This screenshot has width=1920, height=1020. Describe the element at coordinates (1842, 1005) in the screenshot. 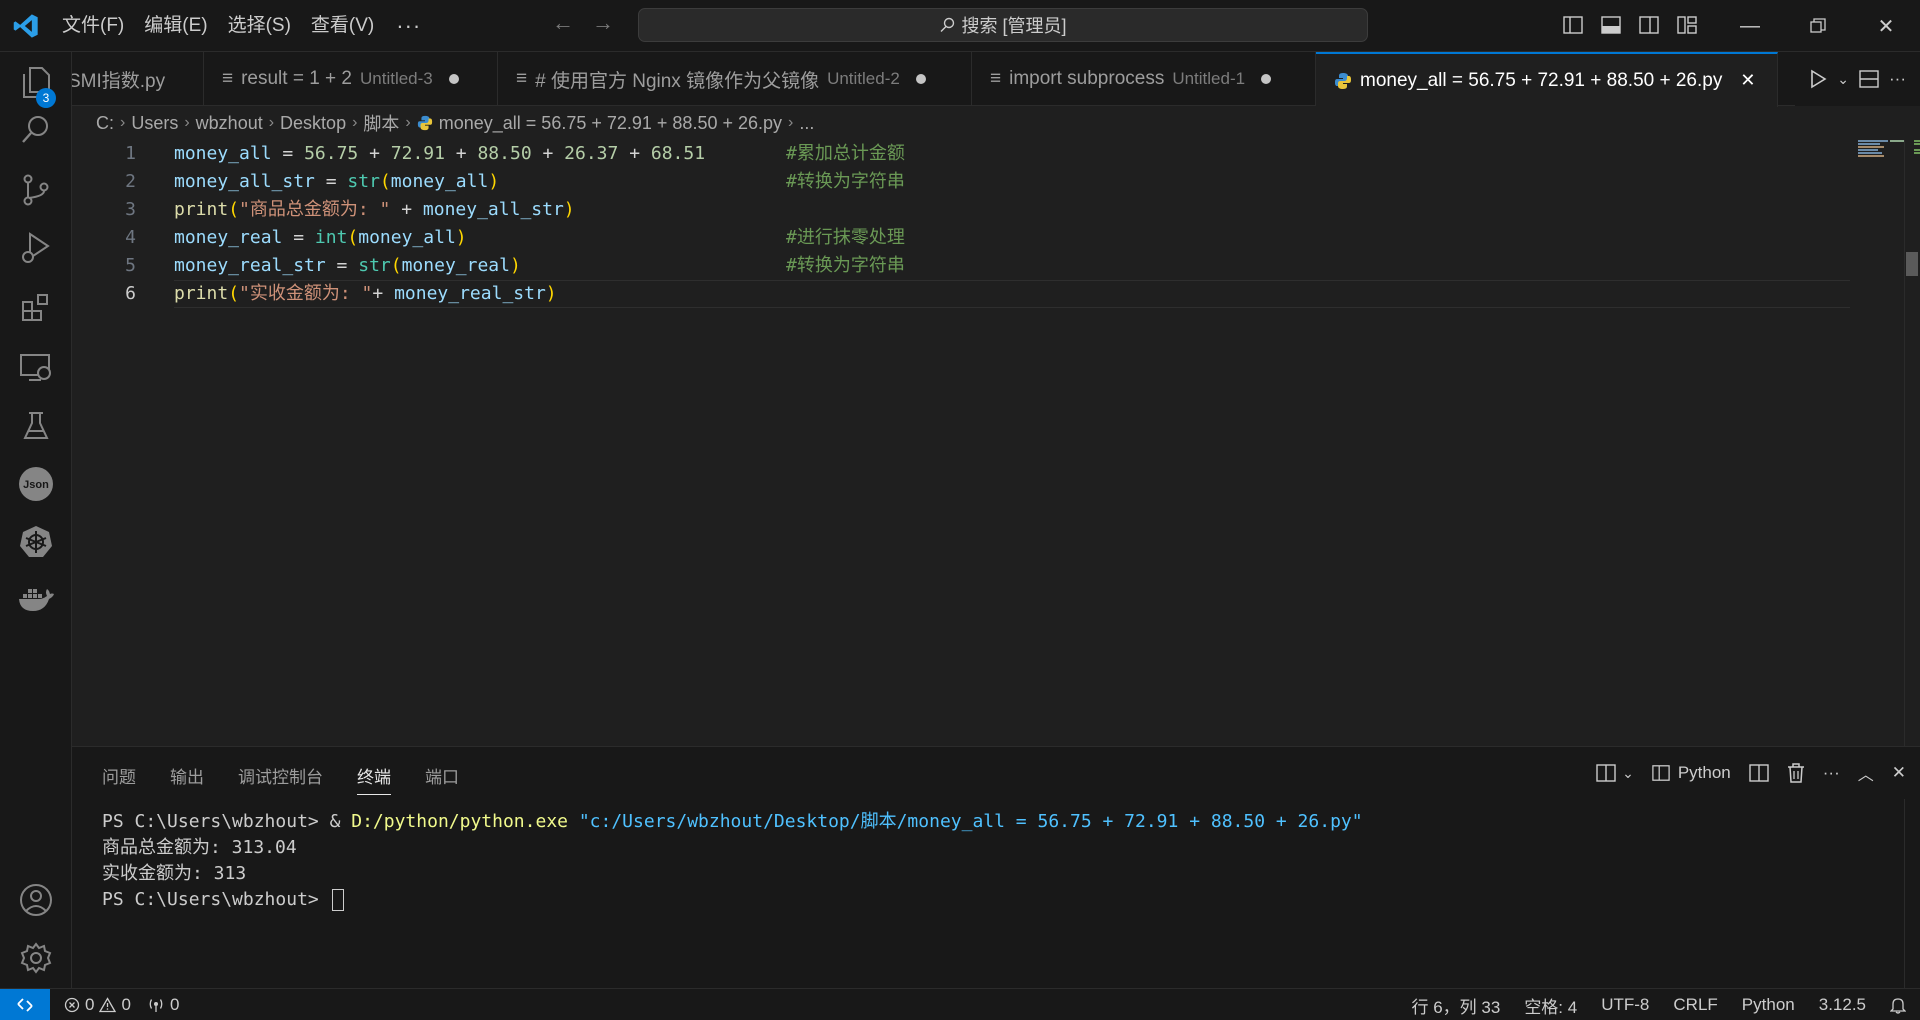

I see `python-version: 3.12.5` at that location.